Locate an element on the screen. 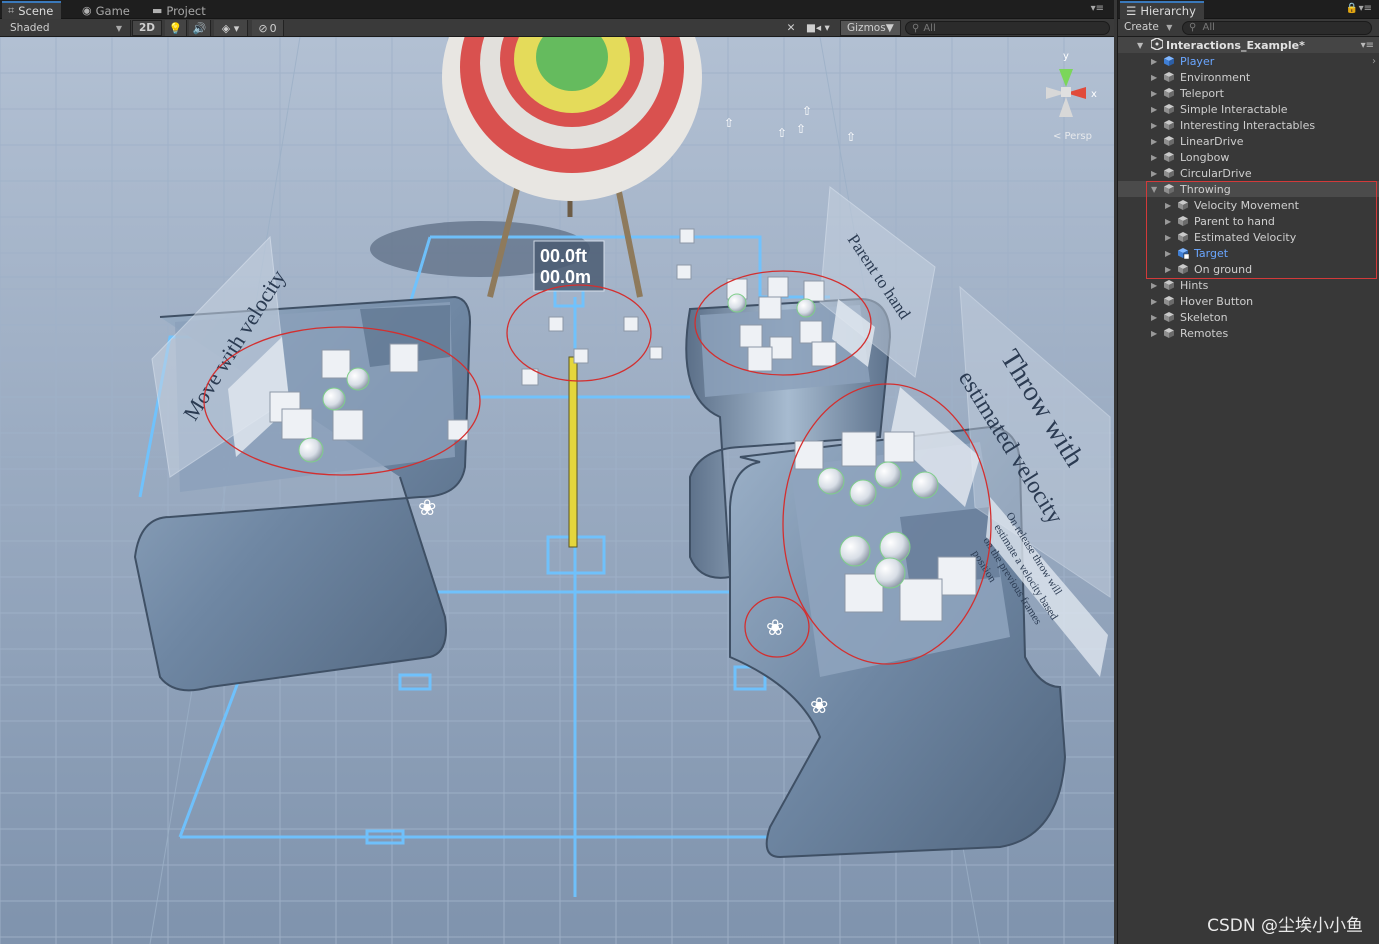  hierarchy-item-environment: ▶ Environment is located at coordinates (1248, 77).